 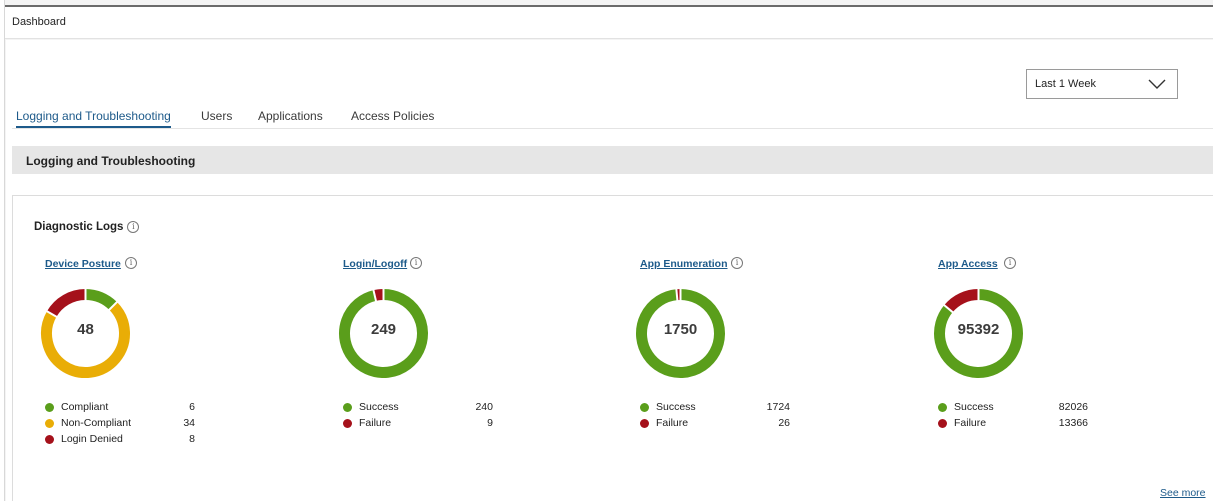 I want to click on donut-separator, so click(x=677, y=295).